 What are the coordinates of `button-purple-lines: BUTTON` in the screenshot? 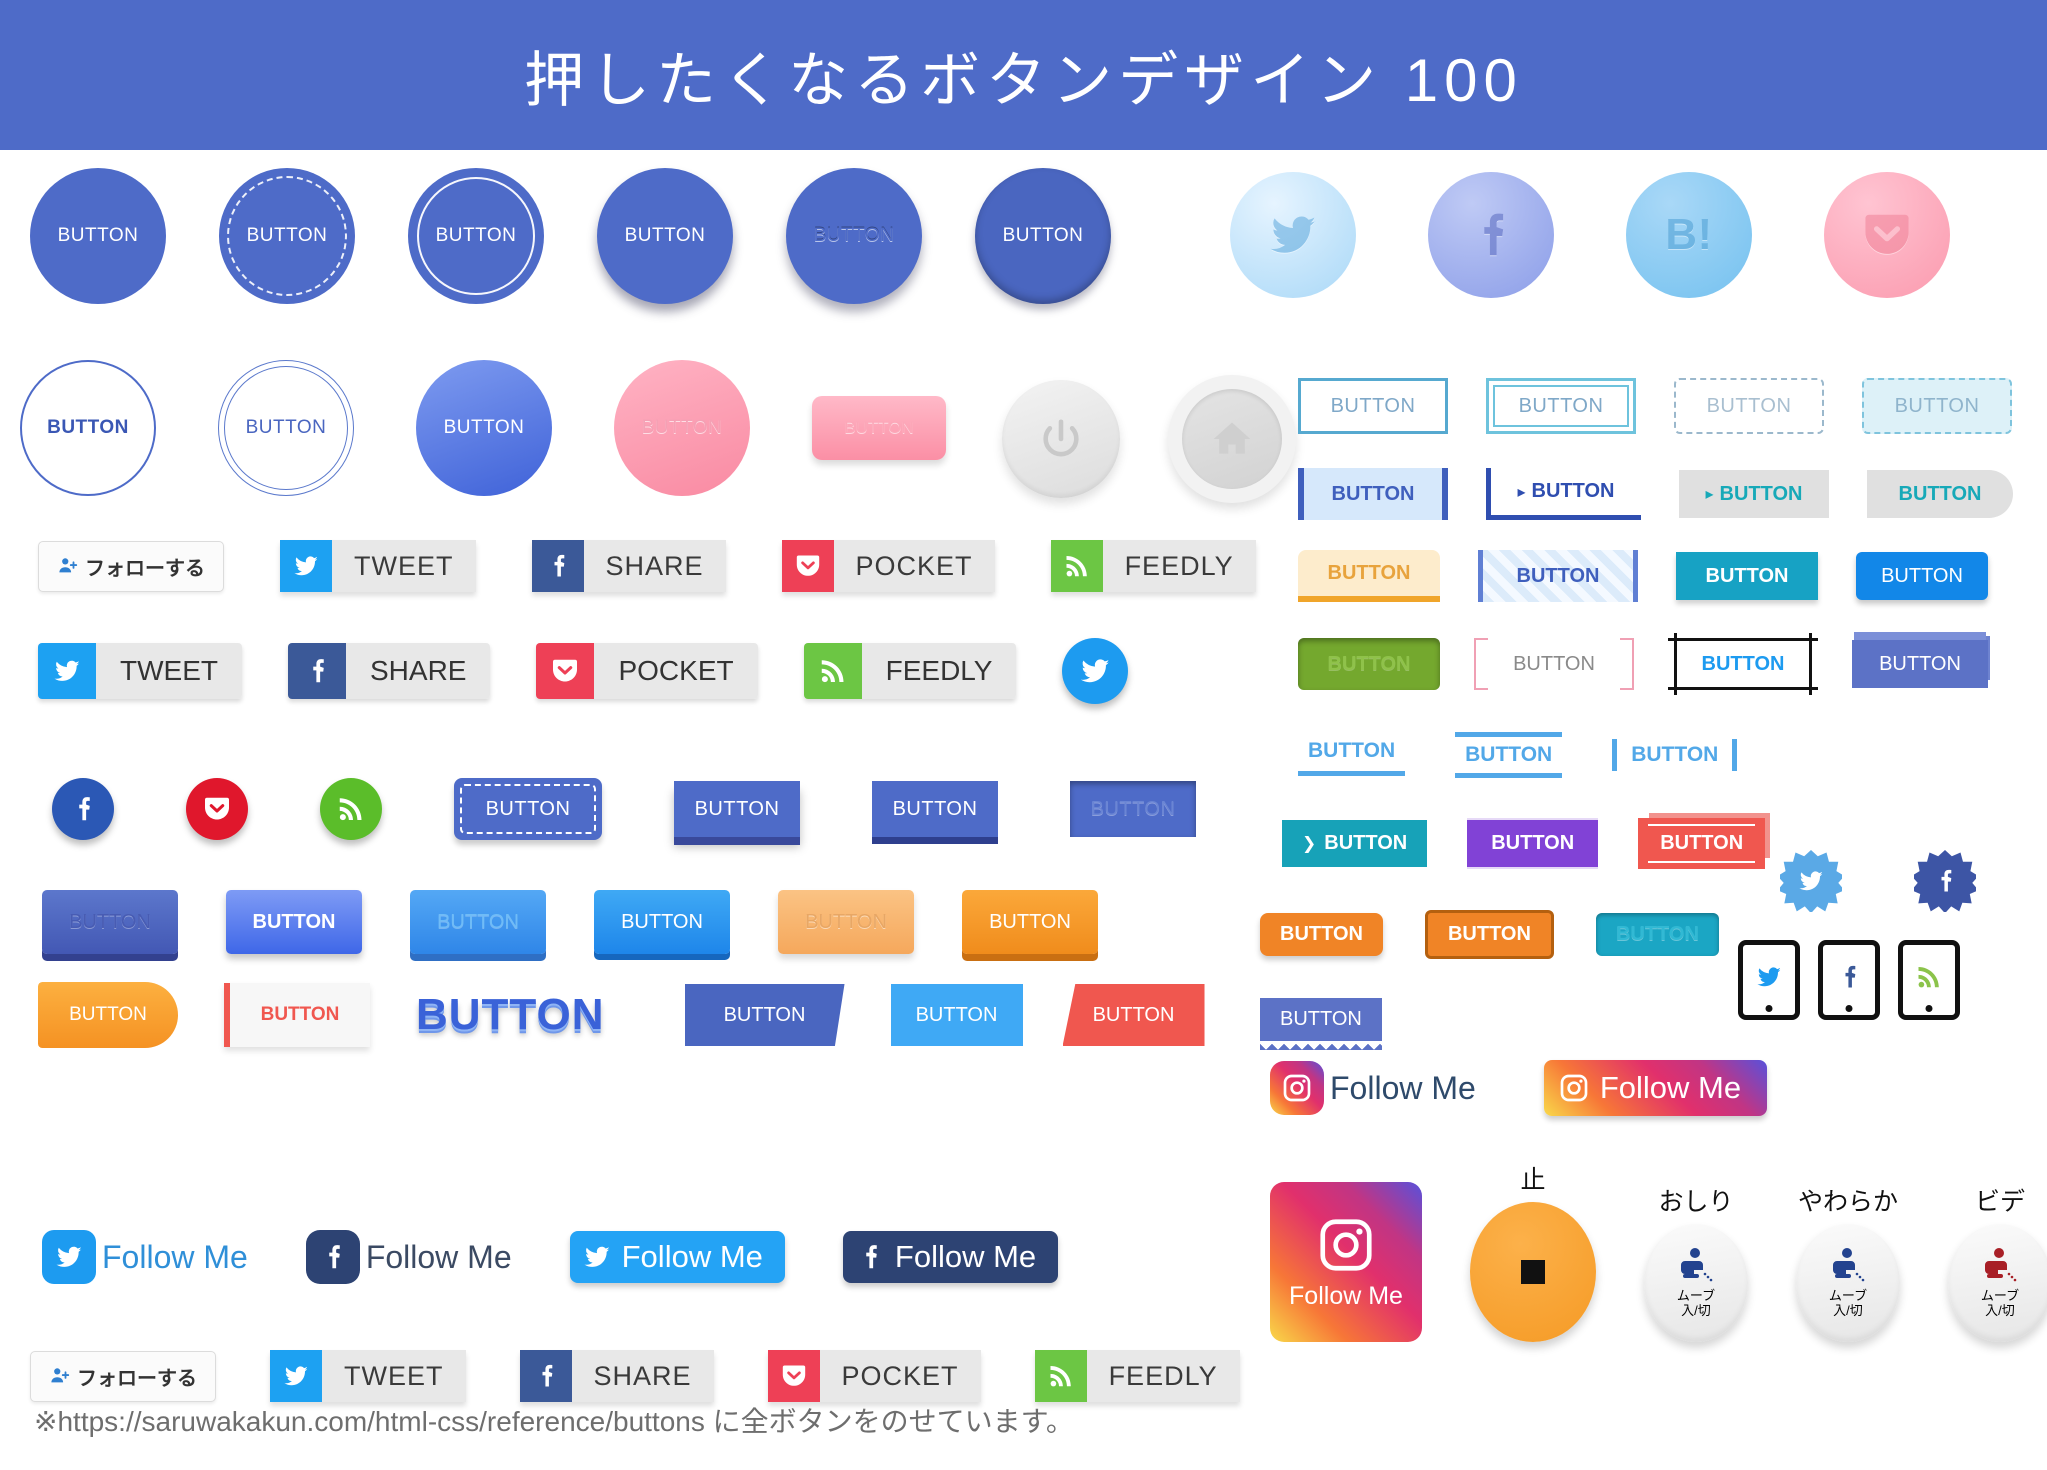 It's located at (1533, 843).